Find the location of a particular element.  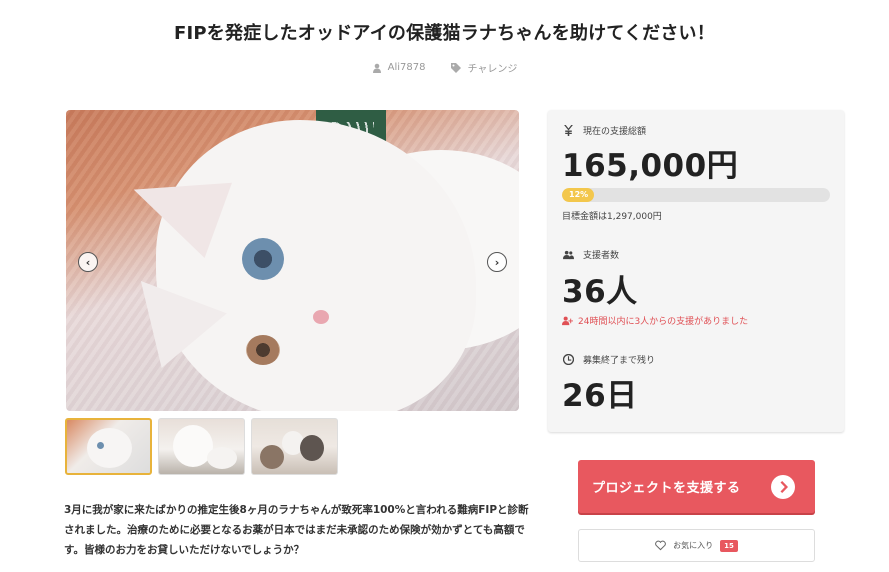

support-project-button: プロジェクトを支援する is located at coordinates (696, 486).